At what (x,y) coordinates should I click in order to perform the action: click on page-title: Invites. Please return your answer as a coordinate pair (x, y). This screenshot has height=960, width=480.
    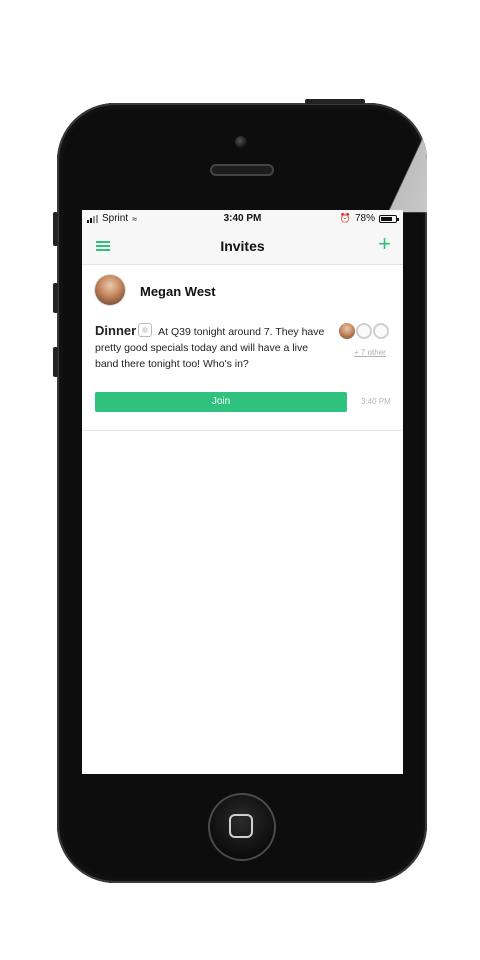
    Looking at the image, I should click on (242, 246).